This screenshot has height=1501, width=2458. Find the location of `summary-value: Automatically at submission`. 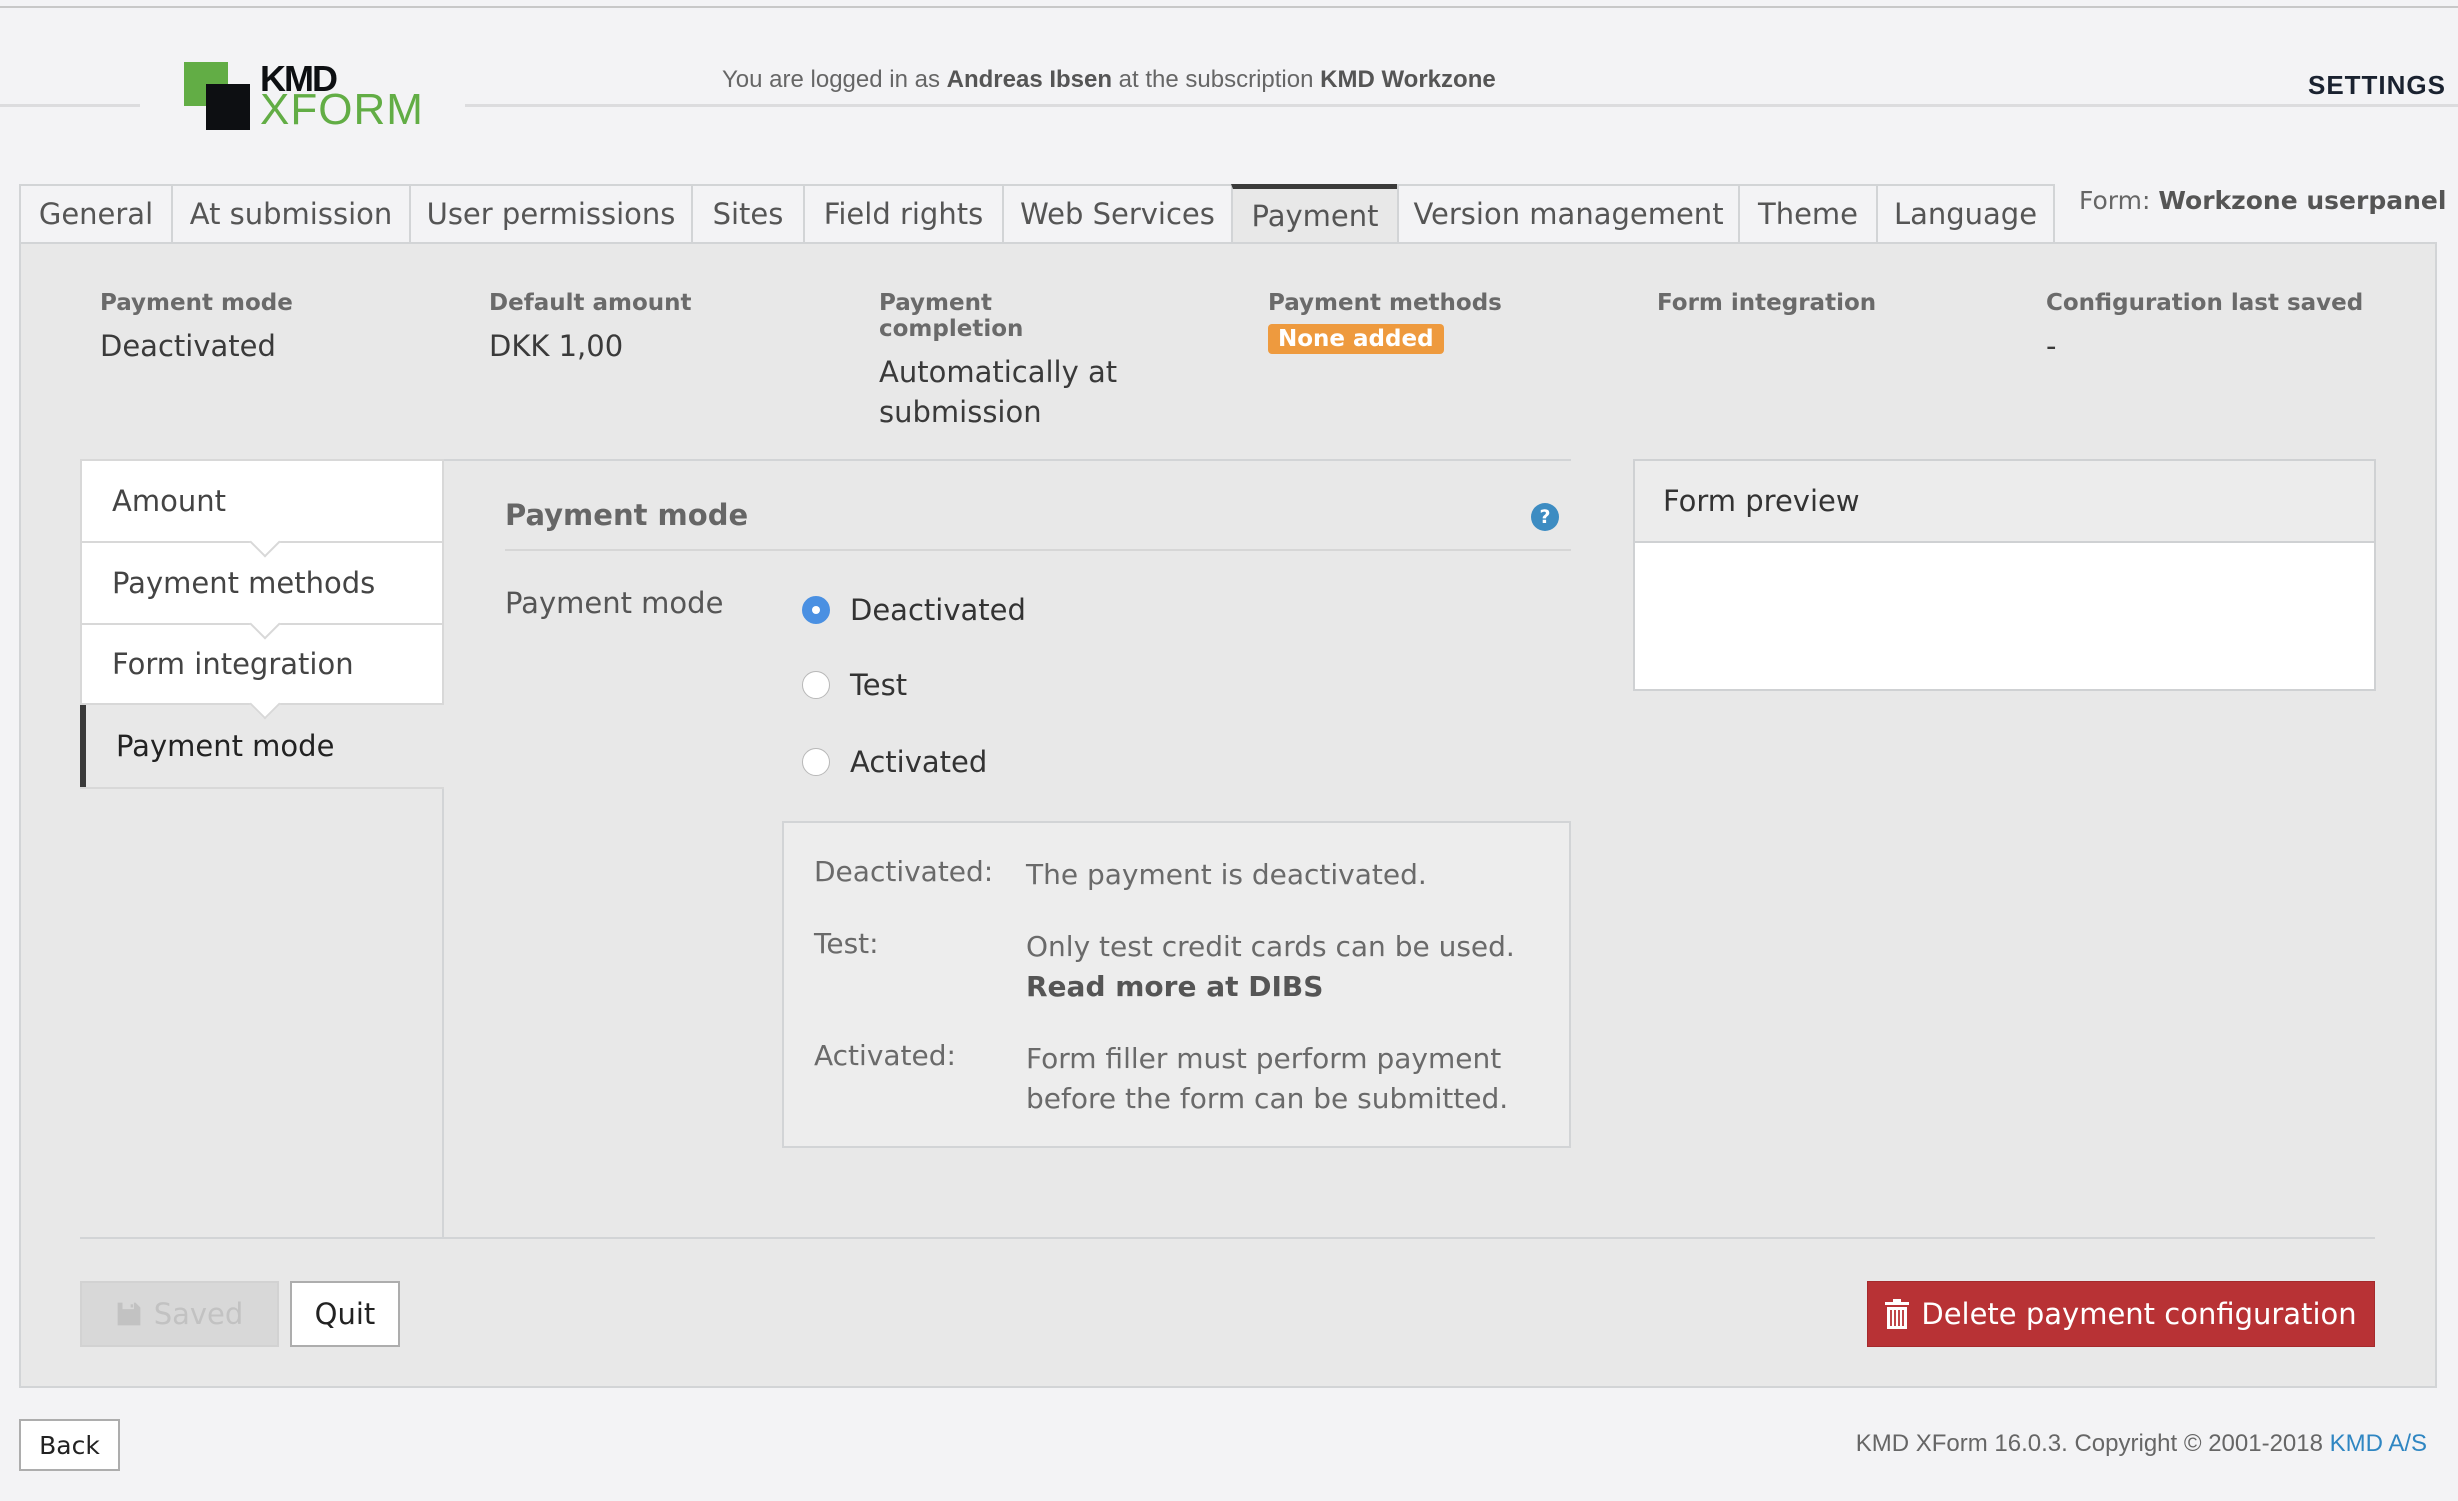

summary-value: Automatically at submission is located at coordinates (998, 392).